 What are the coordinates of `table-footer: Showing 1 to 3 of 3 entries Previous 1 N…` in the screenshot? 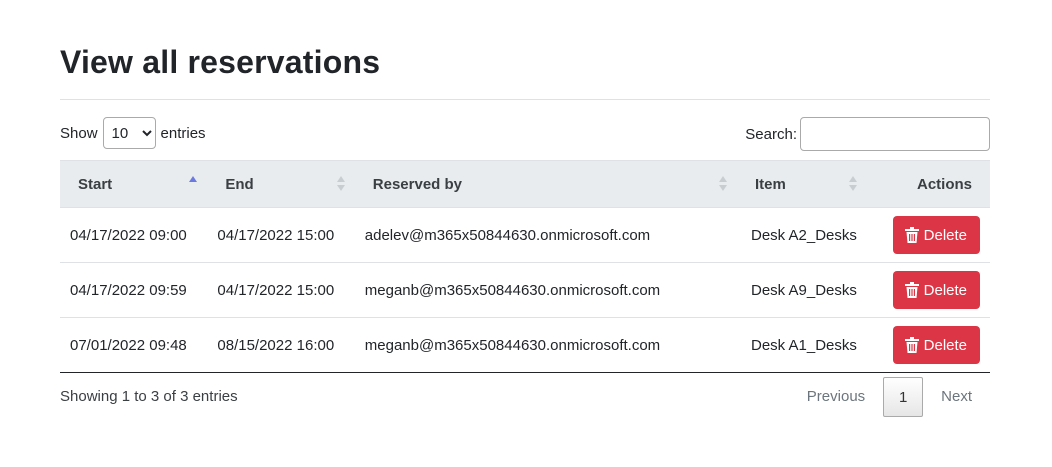 It's located at (525, 397).